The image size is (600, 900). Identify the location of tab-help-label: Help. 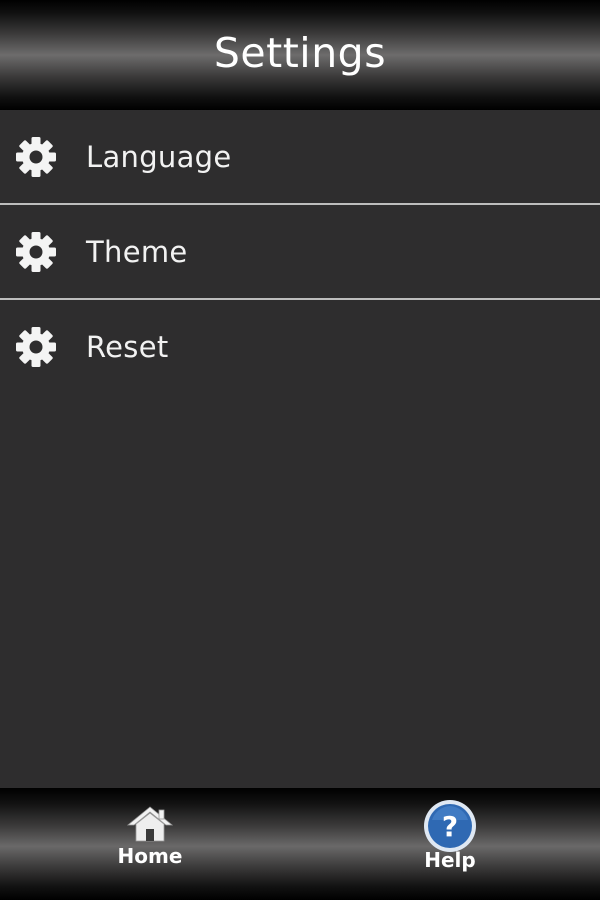
(450, 860).